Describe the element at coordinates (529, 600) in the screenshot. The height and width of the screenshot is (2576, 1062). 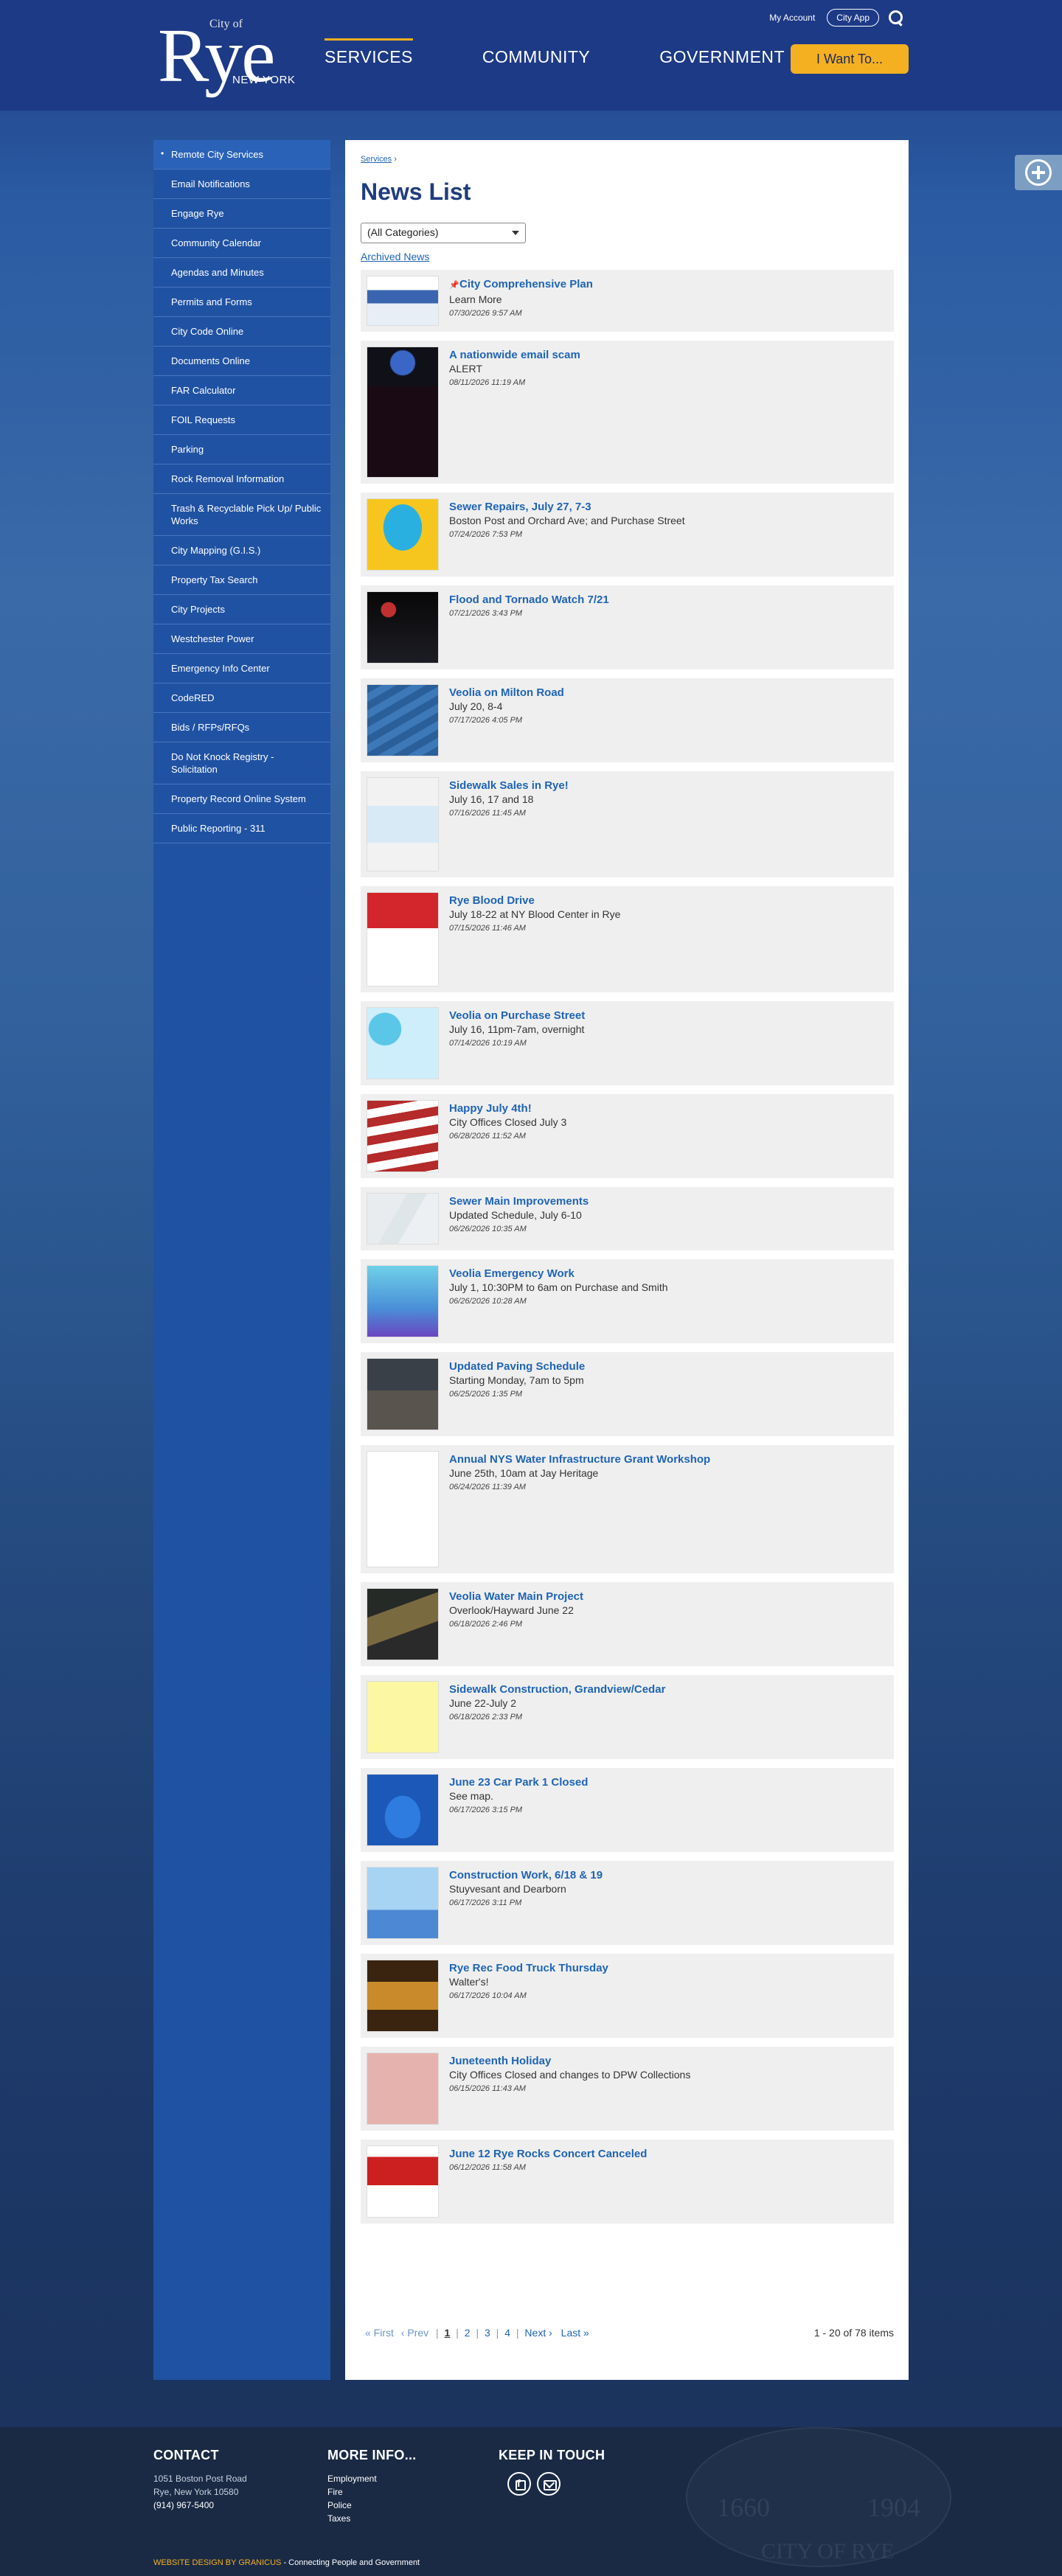
I see `news-title-link: Flood and Tornado Watch 7/21` at that location.